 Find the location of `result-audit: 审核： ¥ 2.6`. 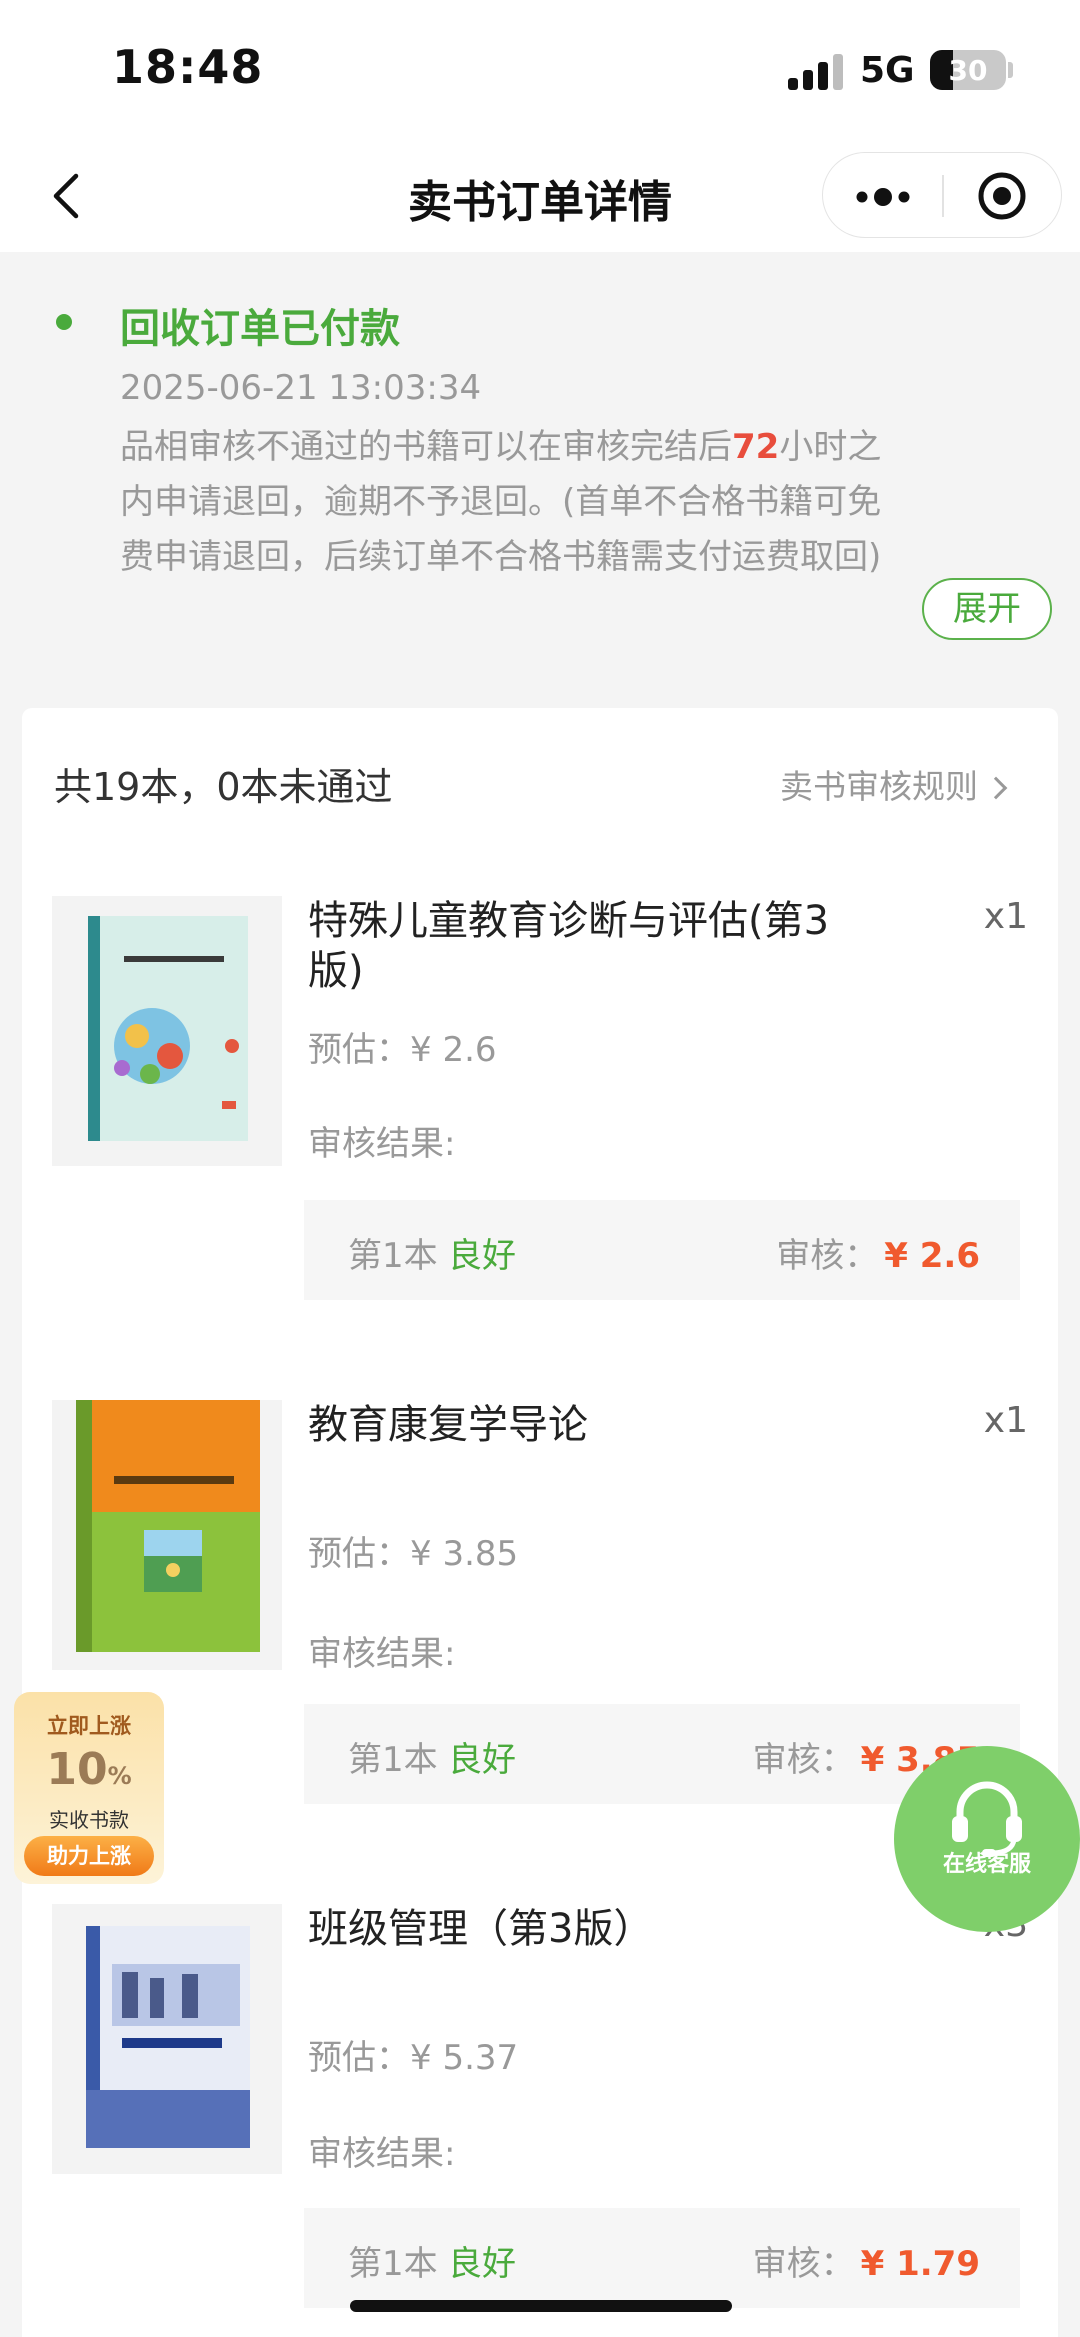

result-audit: 审核： ¥ 2.6 is located at coordinates (878, 1252).